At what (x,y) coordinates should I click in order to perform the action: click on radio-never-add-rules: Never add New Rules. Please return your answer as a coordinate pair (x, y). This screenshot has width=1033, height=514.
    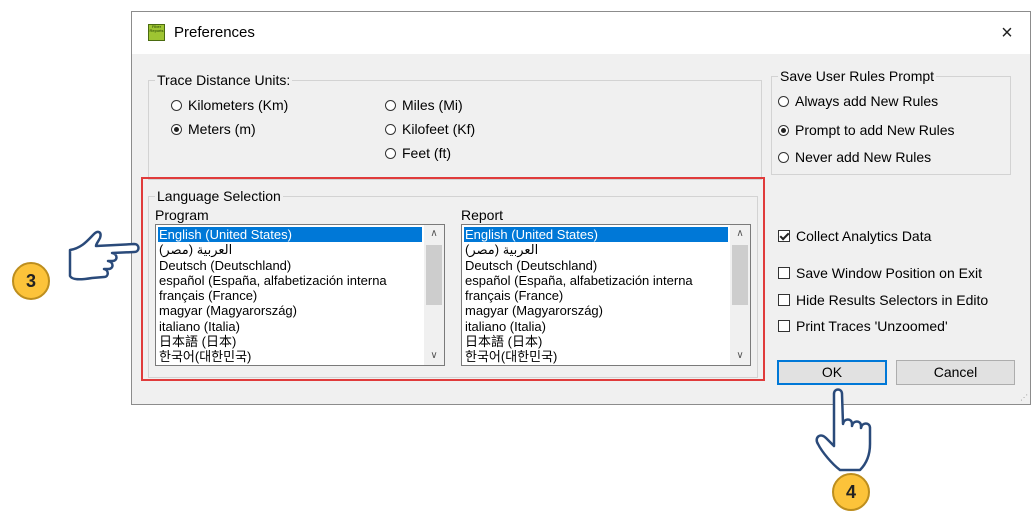
    Looking at the image, I should click on (854, 157).